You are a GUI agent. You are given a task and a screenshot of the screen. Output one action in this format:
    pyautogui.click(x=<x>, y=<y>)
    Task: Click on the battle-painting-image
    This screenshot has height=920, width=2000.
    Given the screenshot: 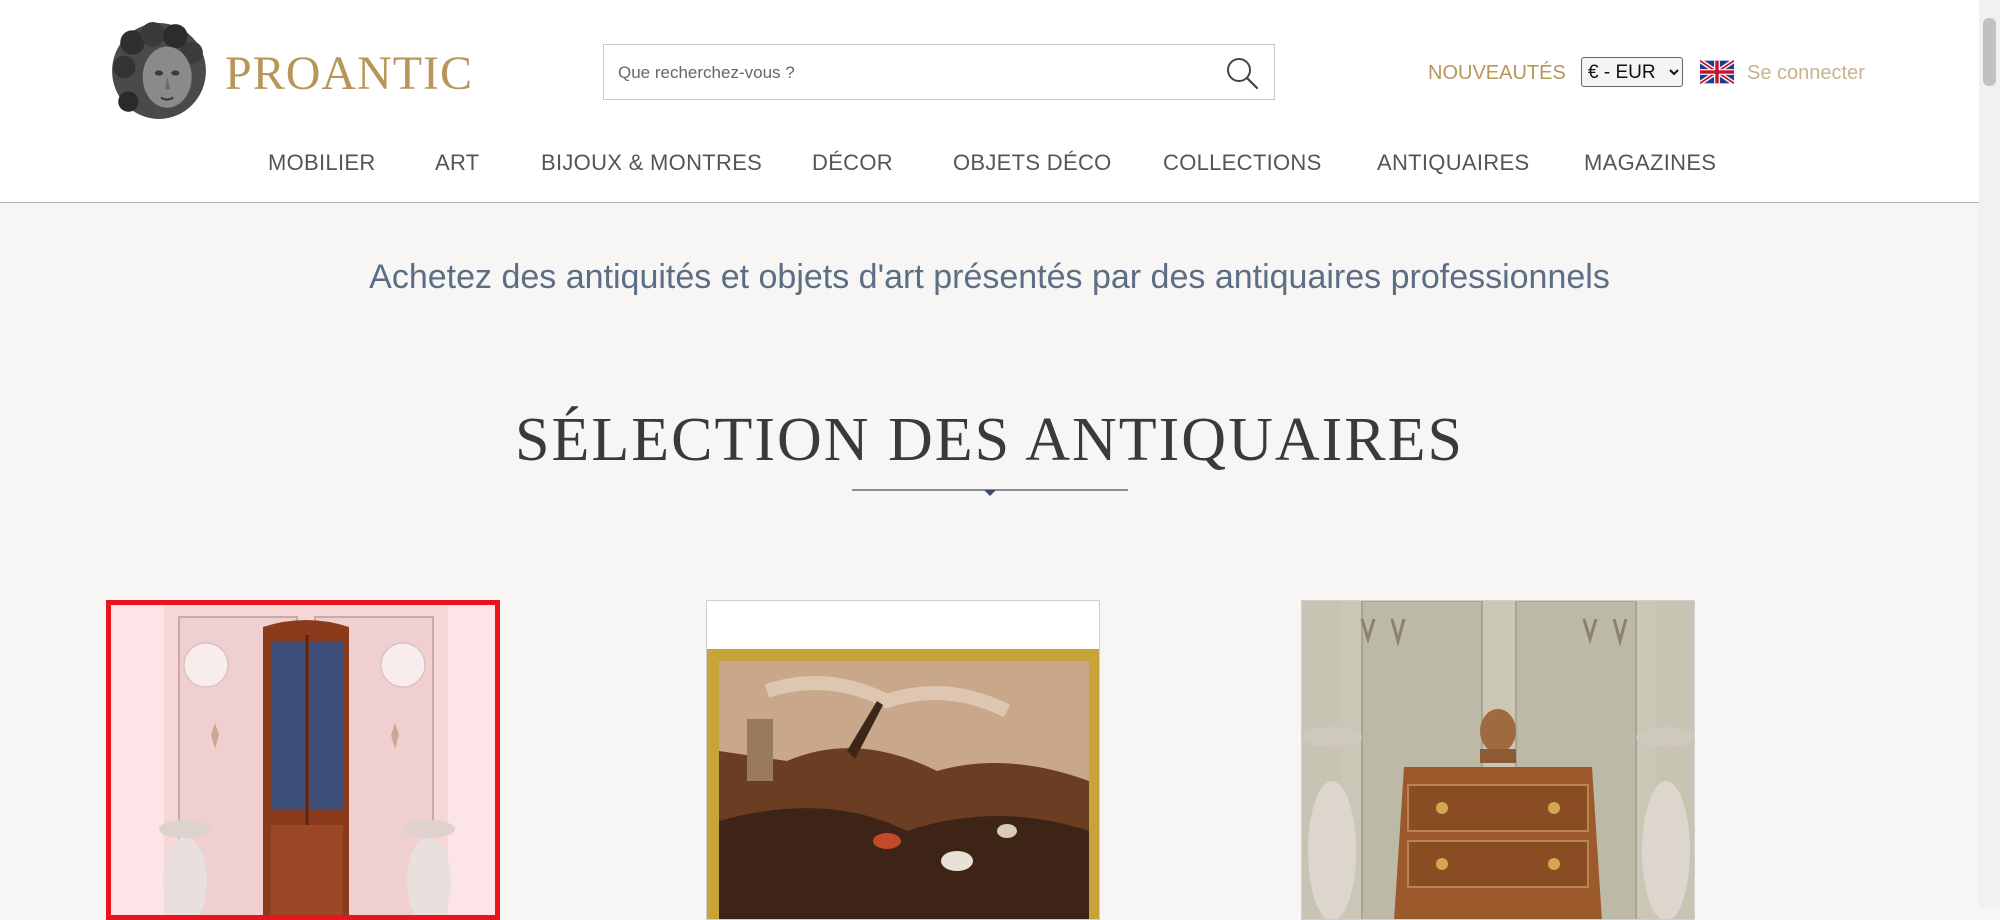 What is the action you would take?
    pyautogui.click(x=903, y=760)
    